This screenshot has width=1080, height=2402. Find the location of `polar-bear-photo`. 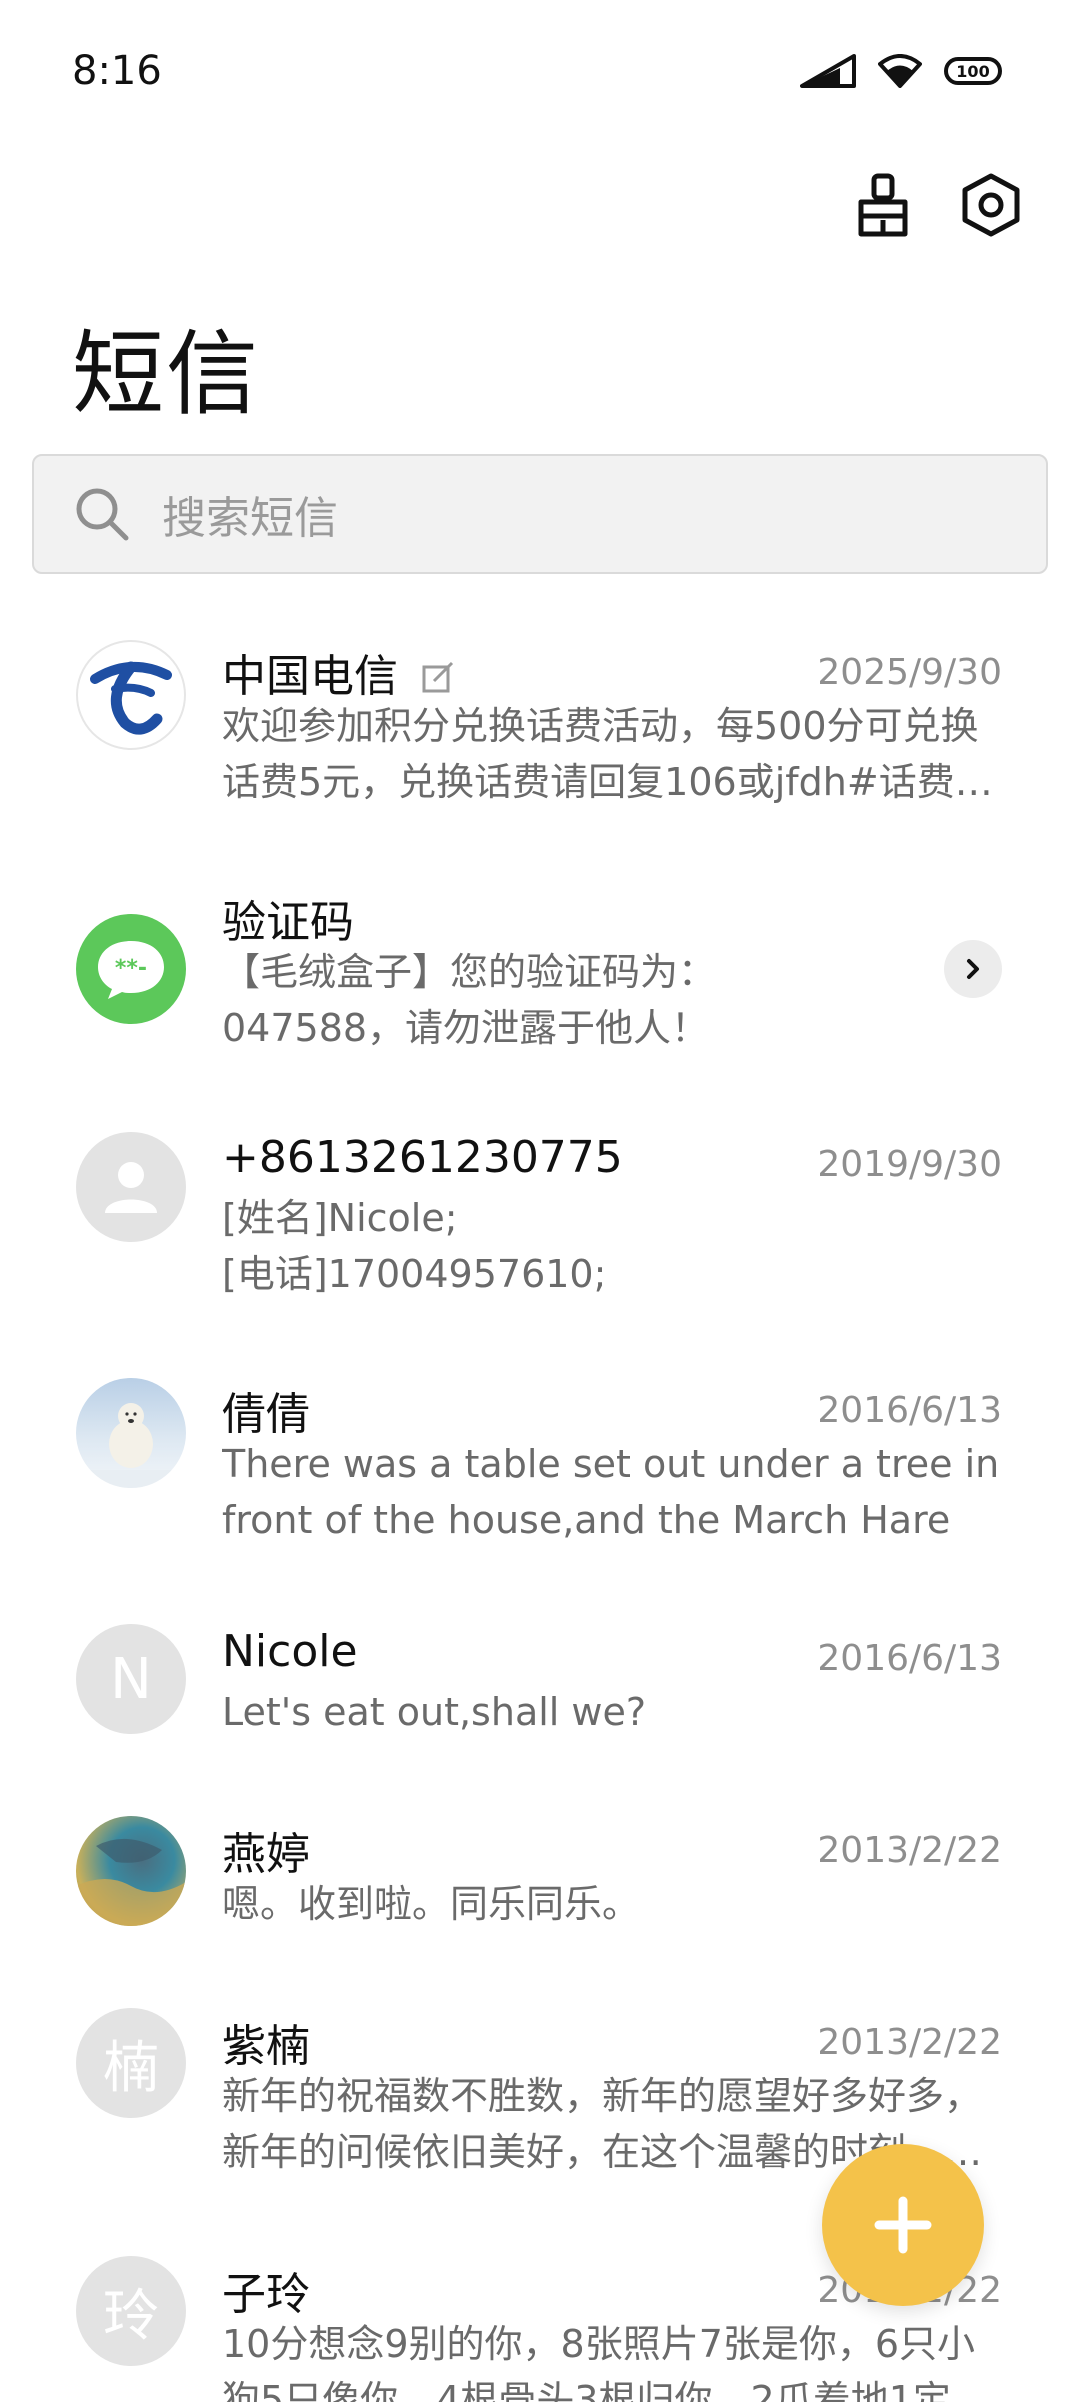

polar-bear-photo is located at coordinates (131, 1445).